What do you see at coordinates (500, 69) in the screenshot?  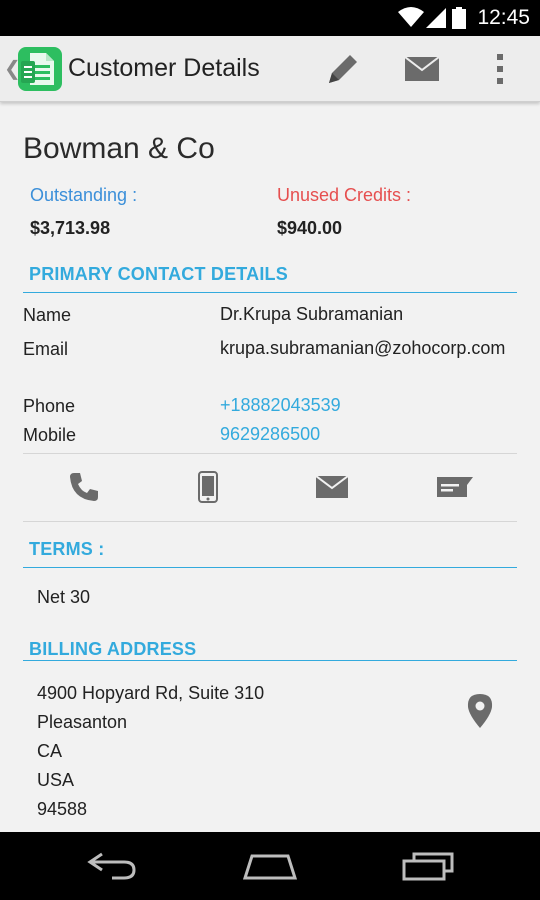 I see `overflow-menu-icon` at bounding box center [500, 69].